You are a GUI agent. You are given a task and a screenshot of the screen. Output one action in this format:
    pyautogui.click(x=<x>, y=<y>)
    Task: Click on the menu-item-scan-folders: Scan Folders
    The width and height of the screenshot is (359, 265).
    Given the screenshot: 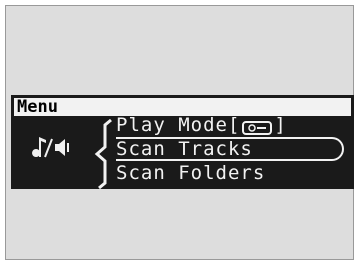 What is the action you would take?
    pyautogui.click(x=190, y=173)
    